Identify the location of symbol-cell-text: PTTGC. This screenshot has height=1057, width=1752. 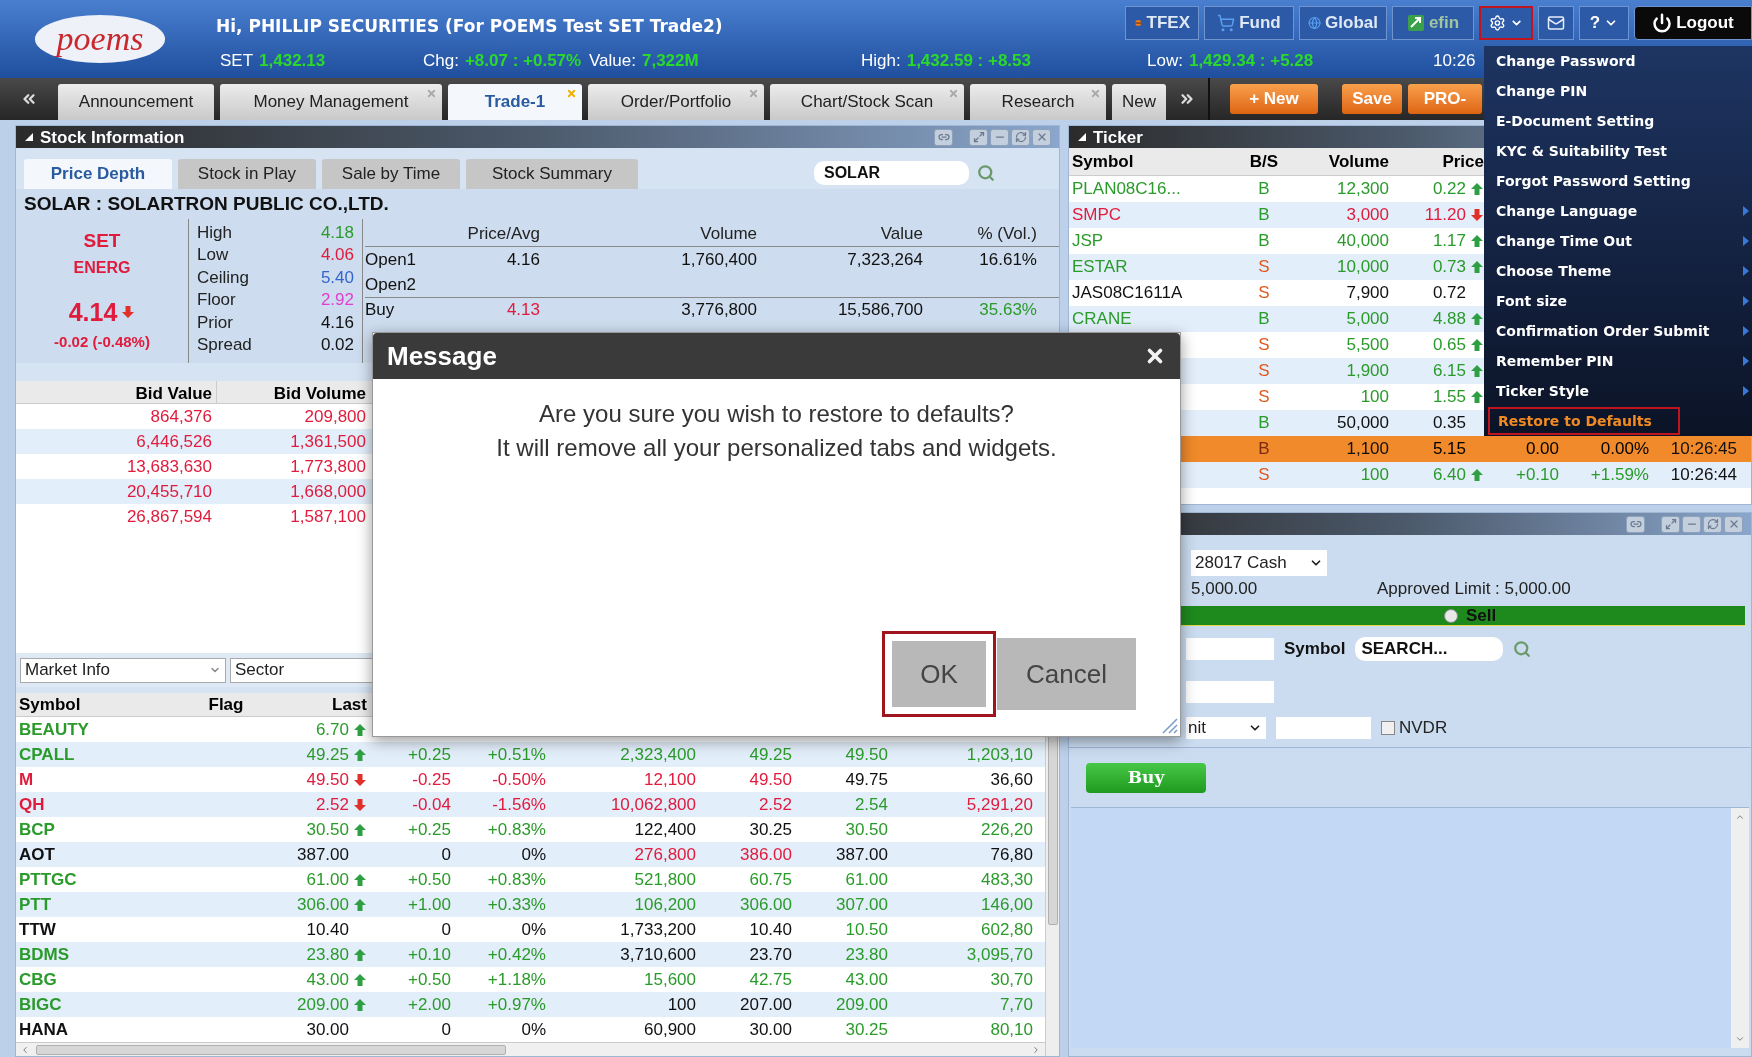
(48, 879).